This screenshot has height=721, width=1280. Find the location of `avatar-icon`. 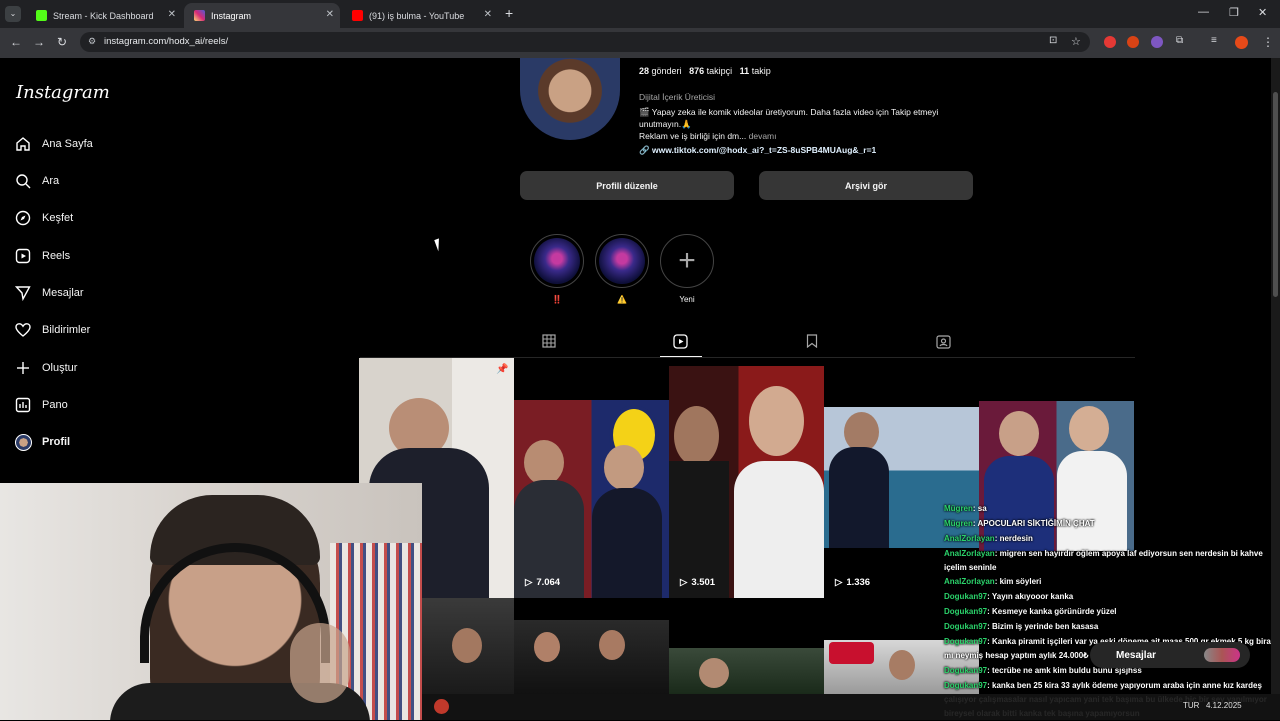

avatar-icon is located at coordinates (23, 442).